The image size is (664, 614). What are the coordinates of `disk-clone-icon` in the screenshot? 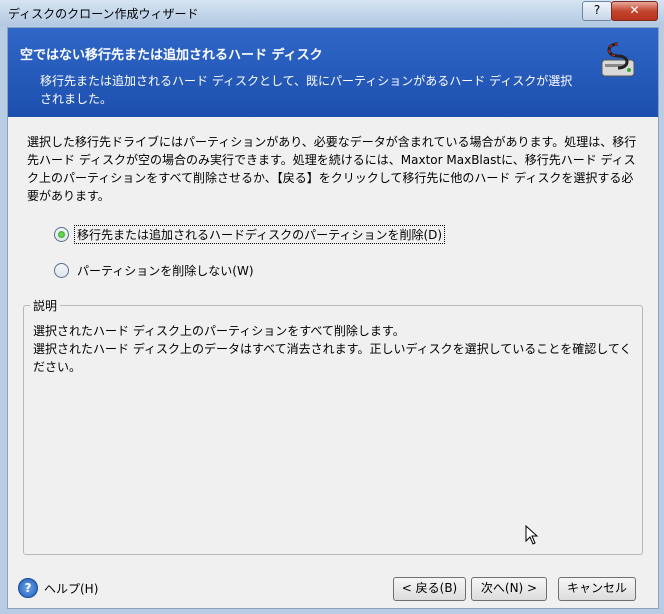 It's located at (618, 59).